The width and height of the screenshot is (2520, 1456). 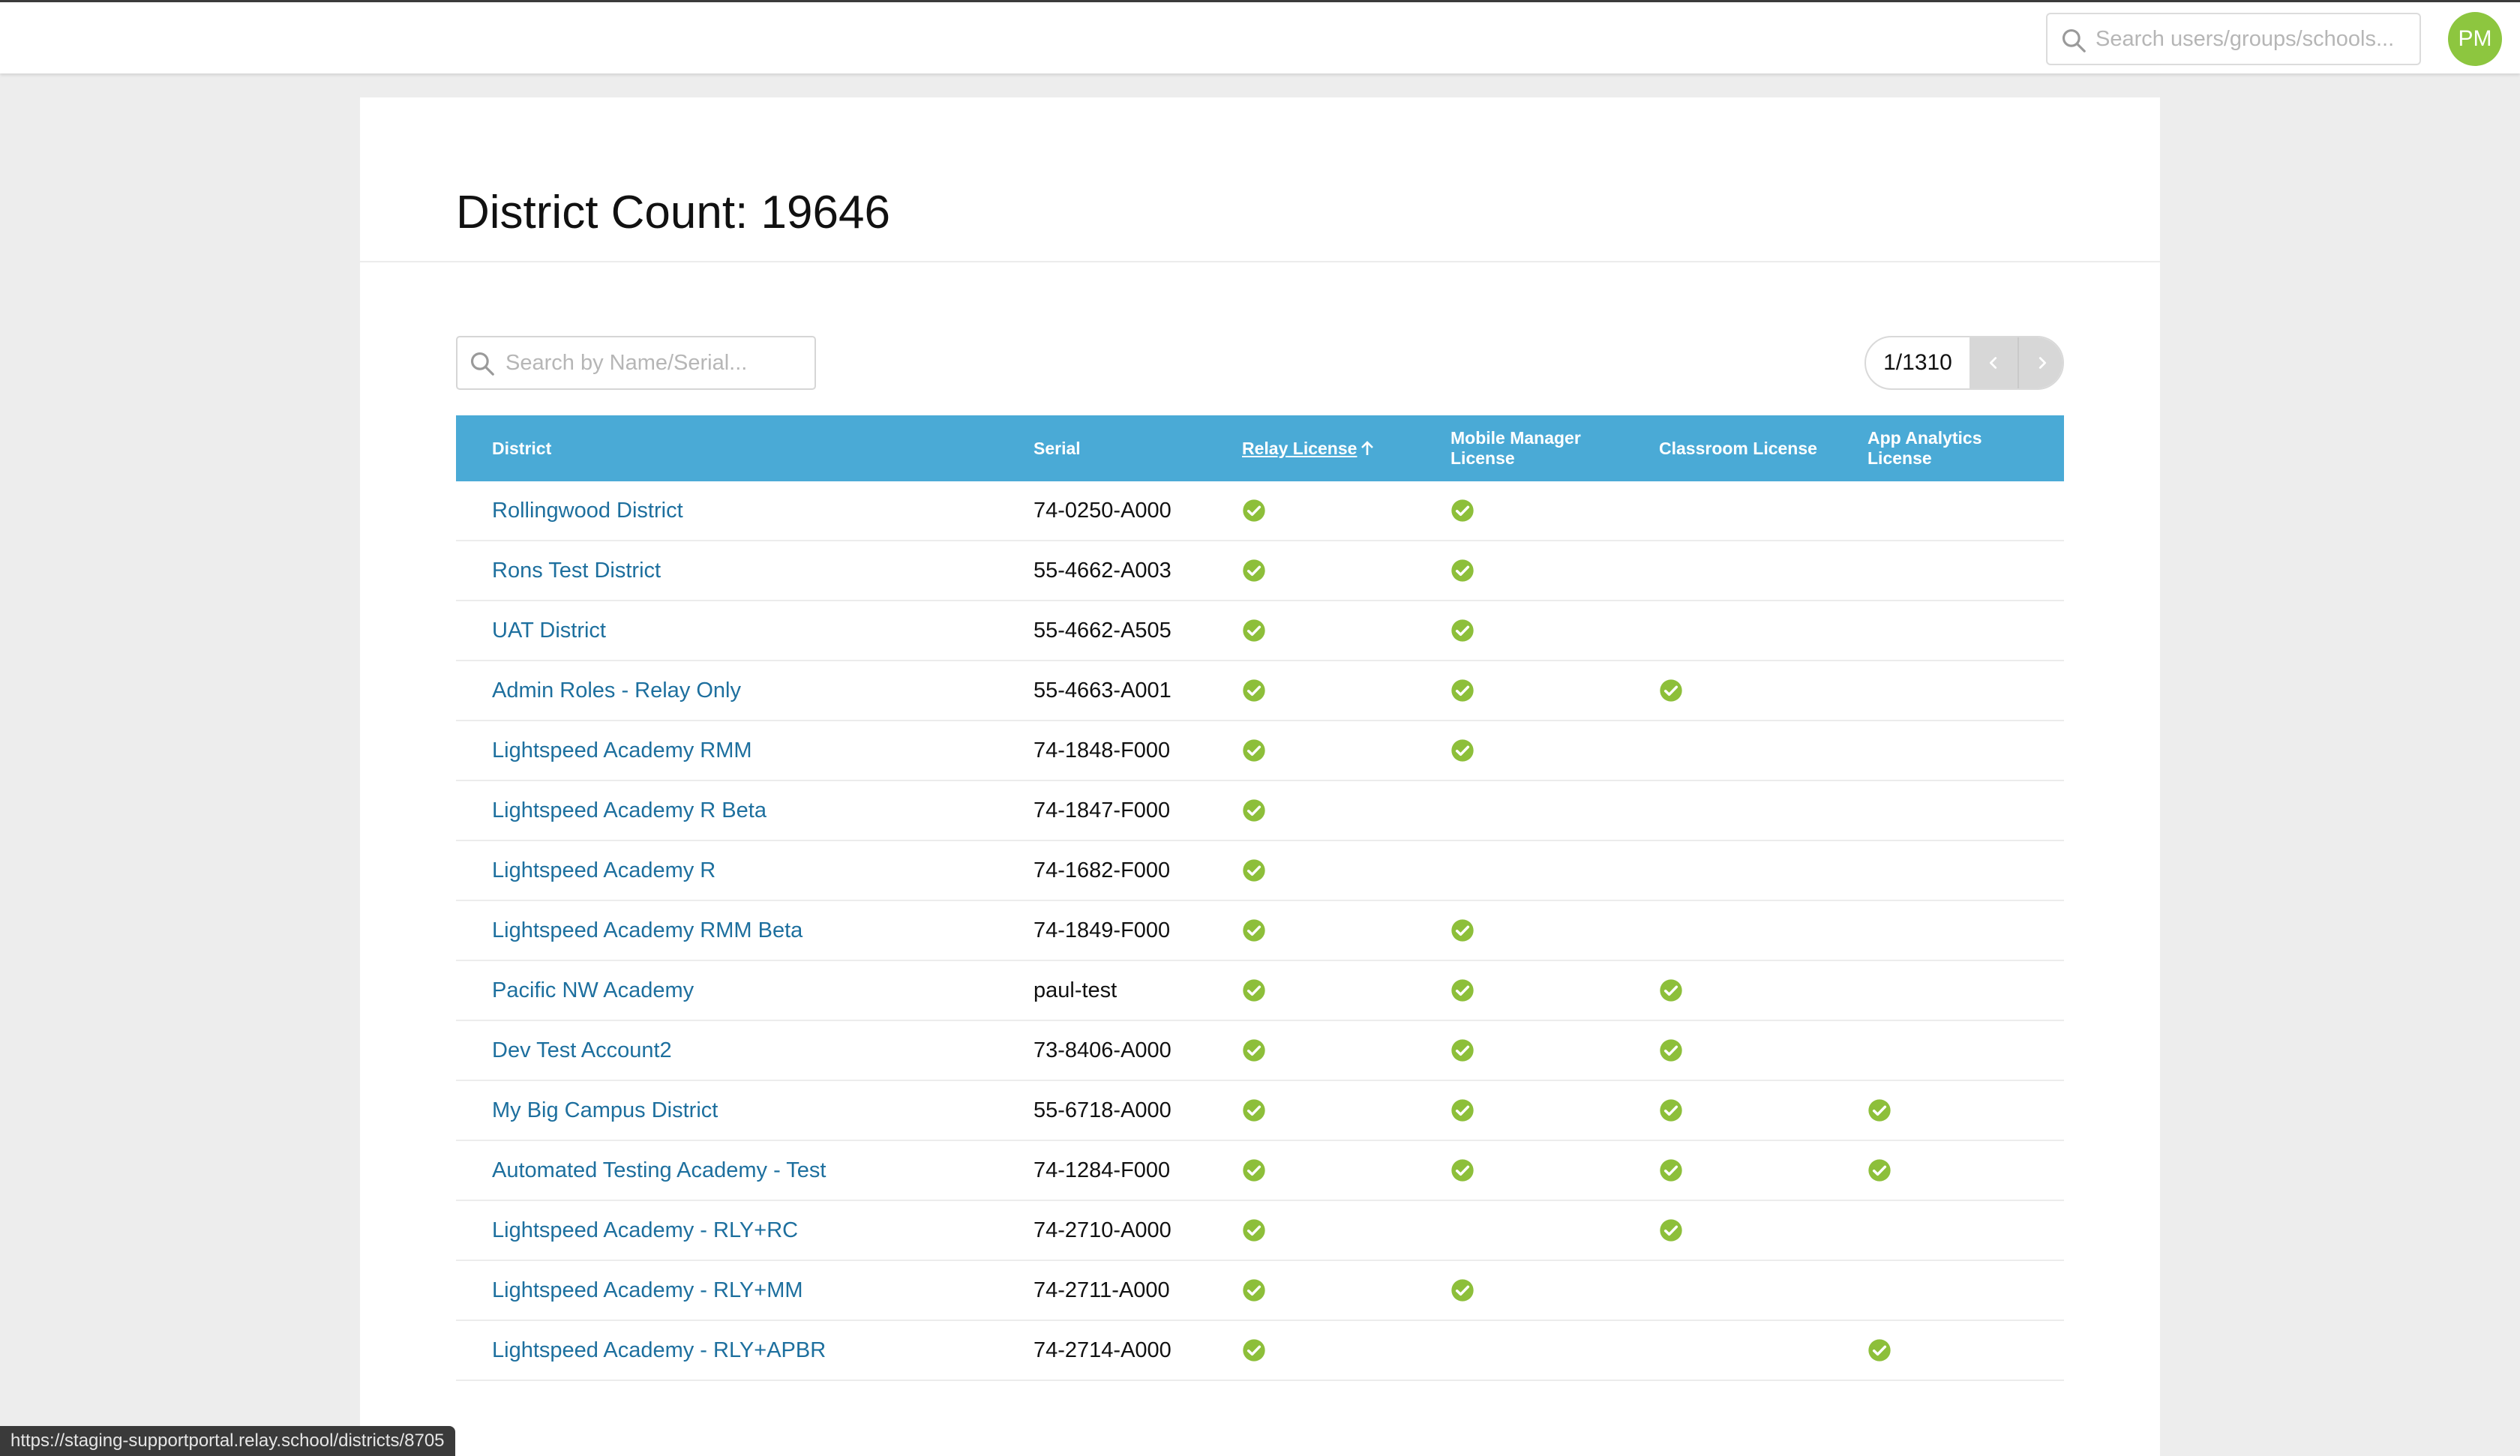 I want to click on previous-page-button, so click(x=1994, y=362).